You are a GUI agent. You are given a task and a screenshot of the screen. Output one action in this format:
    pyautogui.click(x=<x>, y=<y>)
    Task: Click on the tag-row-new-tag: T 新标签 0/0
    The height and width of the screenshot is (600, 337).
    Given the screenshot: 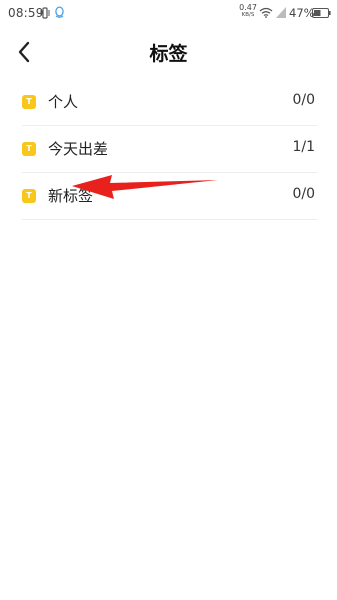 What is the action you would take?
    pyautogui.click(x=169, y=196)
    